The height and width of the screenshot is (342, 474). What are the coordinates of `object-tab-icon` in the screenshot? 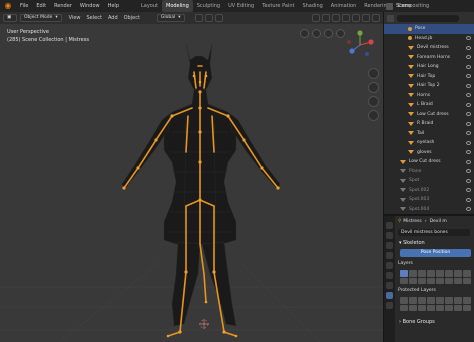 It's located at (389, 275).